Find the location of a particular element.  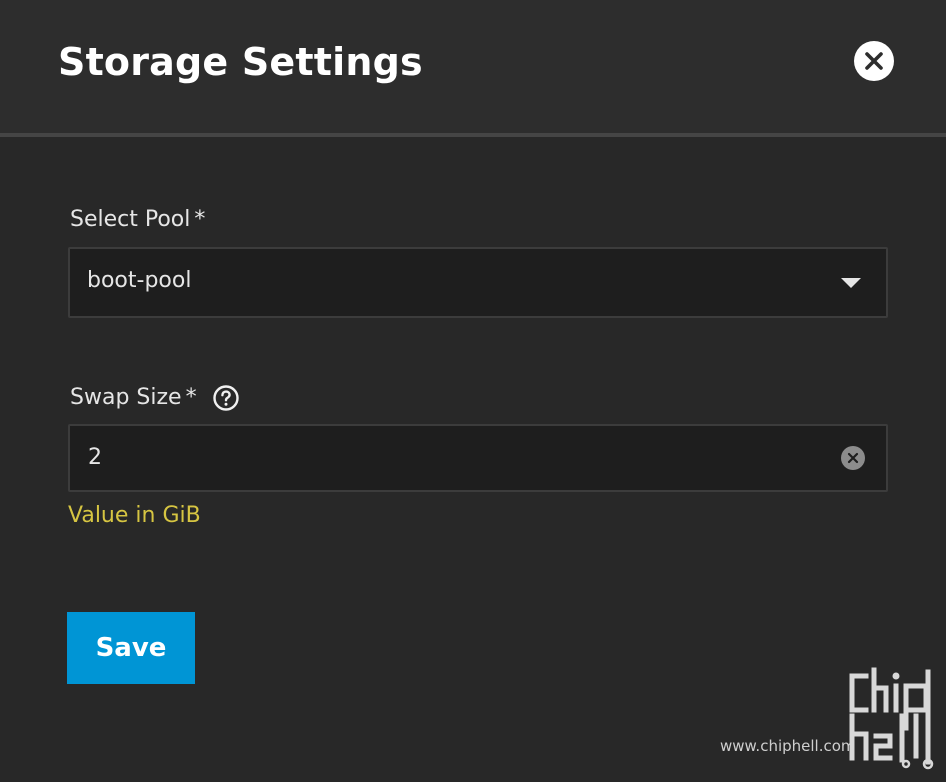

swap-size-field is located at coordinates (478, 458).